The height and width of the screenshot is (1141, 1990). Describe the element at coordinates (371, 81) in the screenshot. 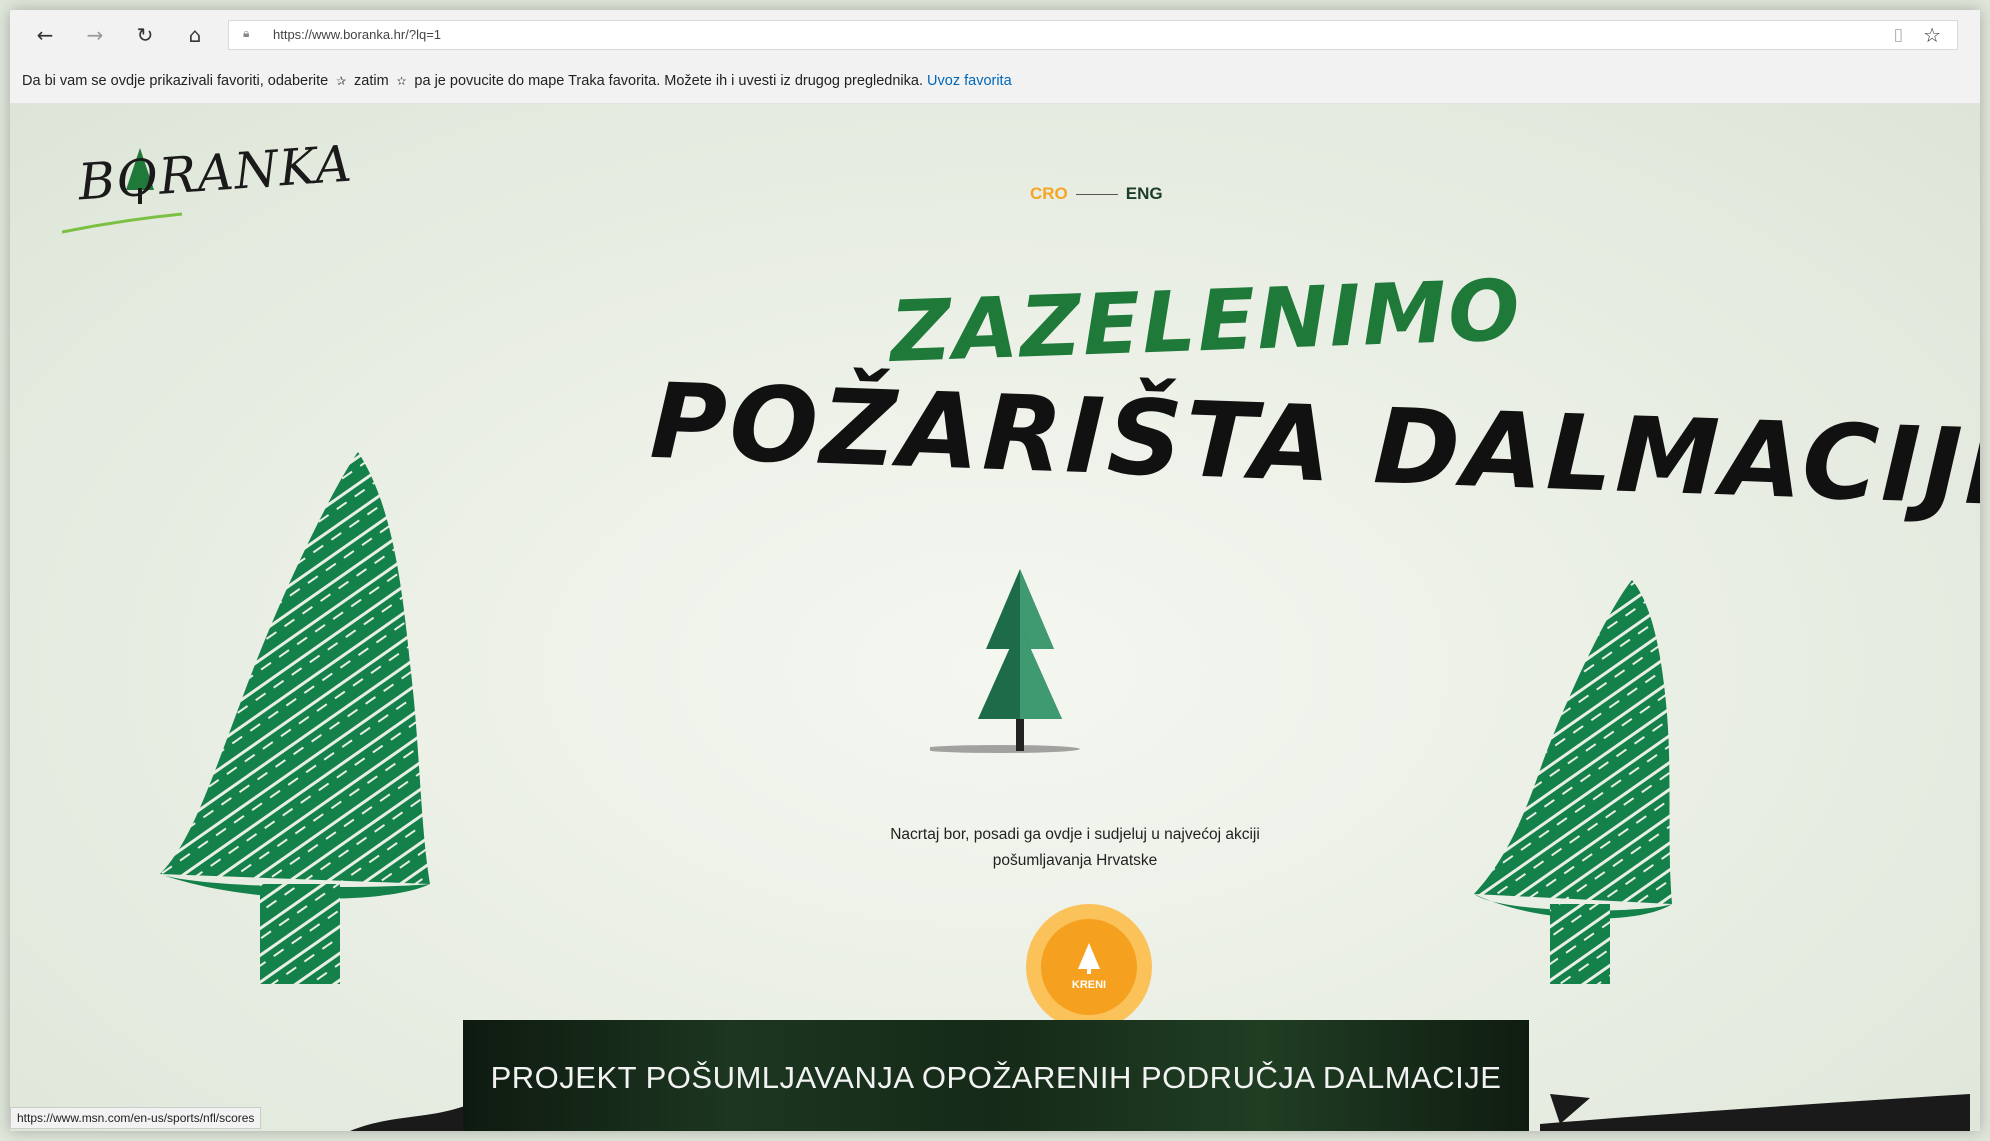

I see `favorites-message-mid: zatim` at that location.